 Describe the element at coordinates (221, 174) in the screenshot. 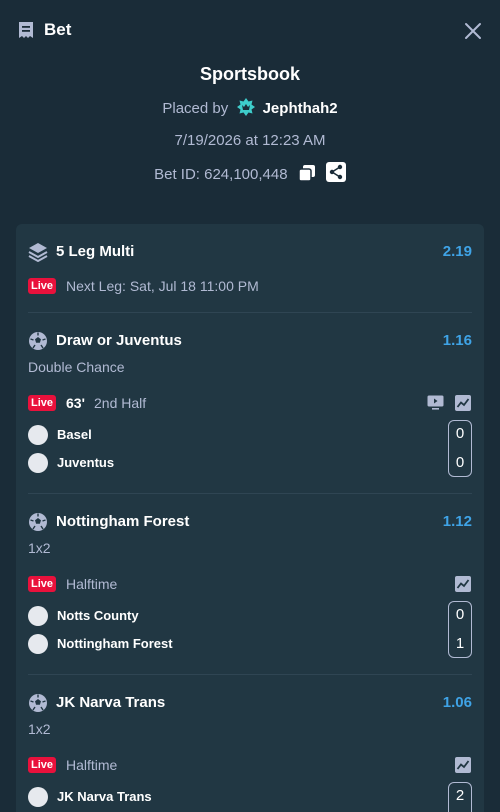

I see `bet-id: Bet ID: 624,100,448` at that location.